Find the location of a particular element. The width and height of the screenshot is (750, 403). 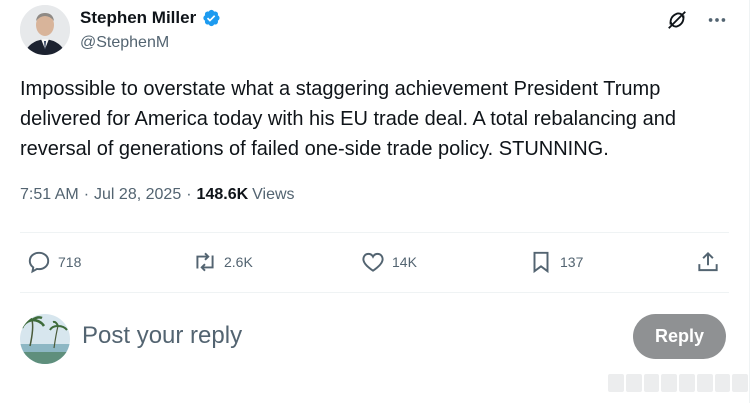

reply-input: Post your reply is located at coordinates (162, 336).